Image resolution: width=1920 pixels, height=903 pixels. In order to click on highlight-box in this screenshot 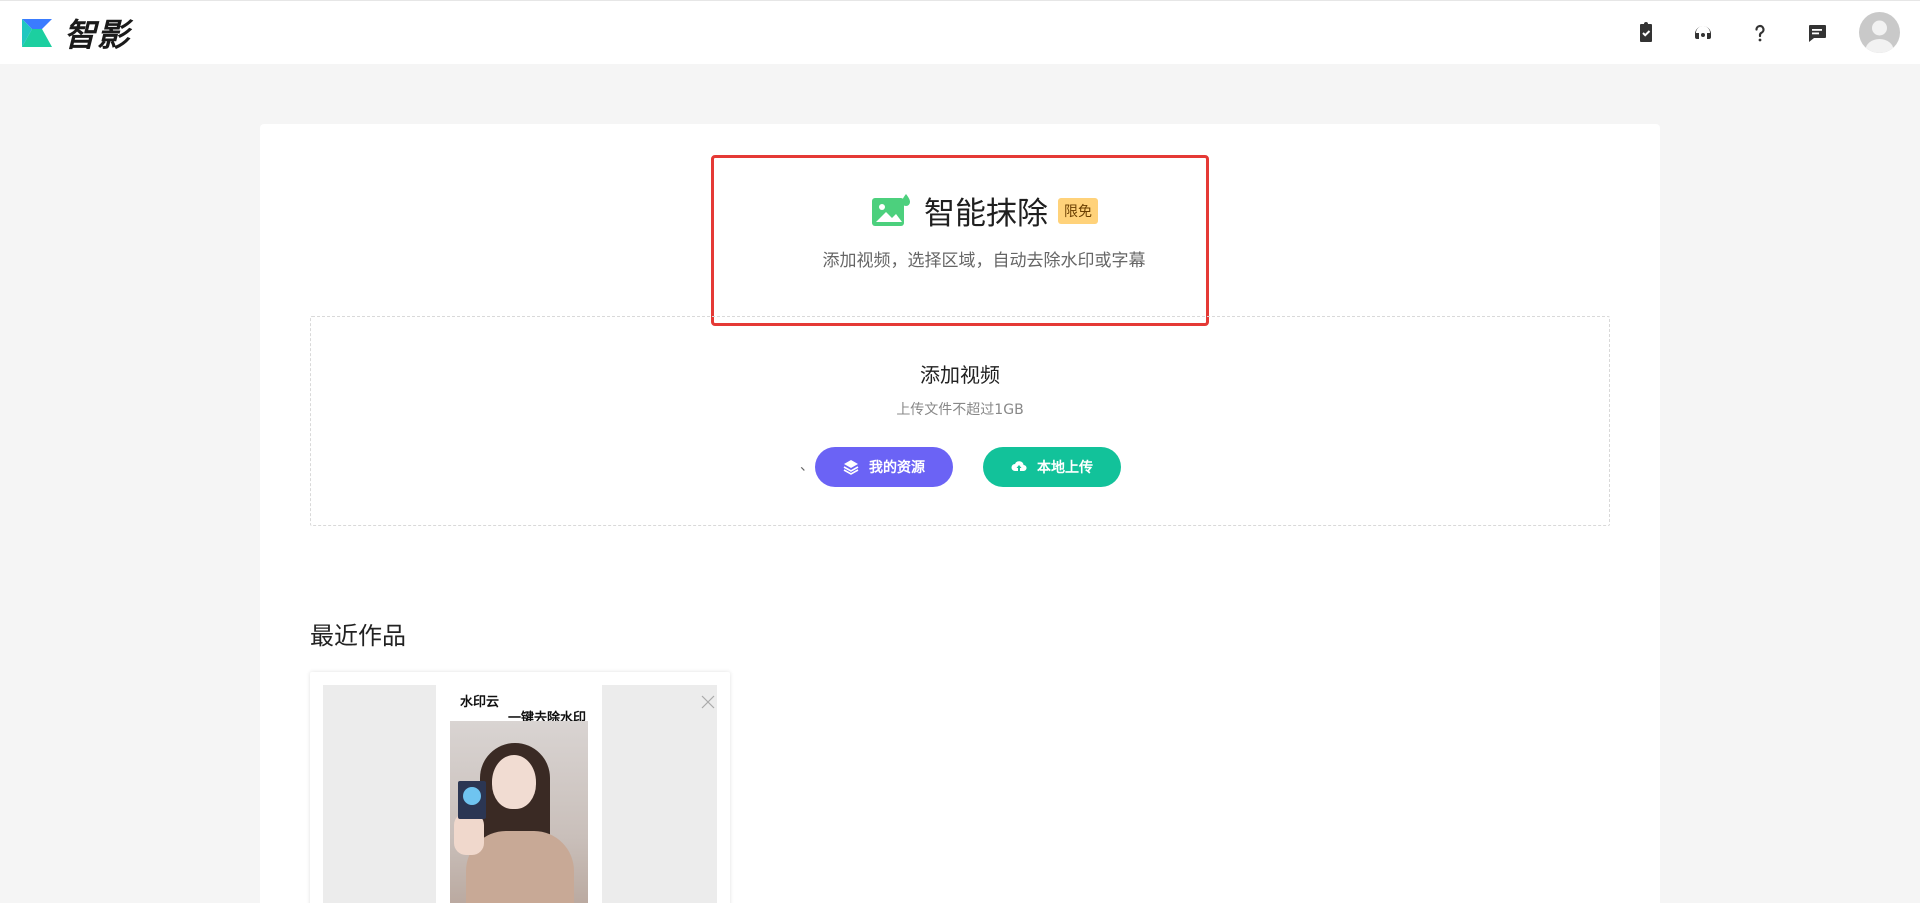, I will do `click(960, 240)`.